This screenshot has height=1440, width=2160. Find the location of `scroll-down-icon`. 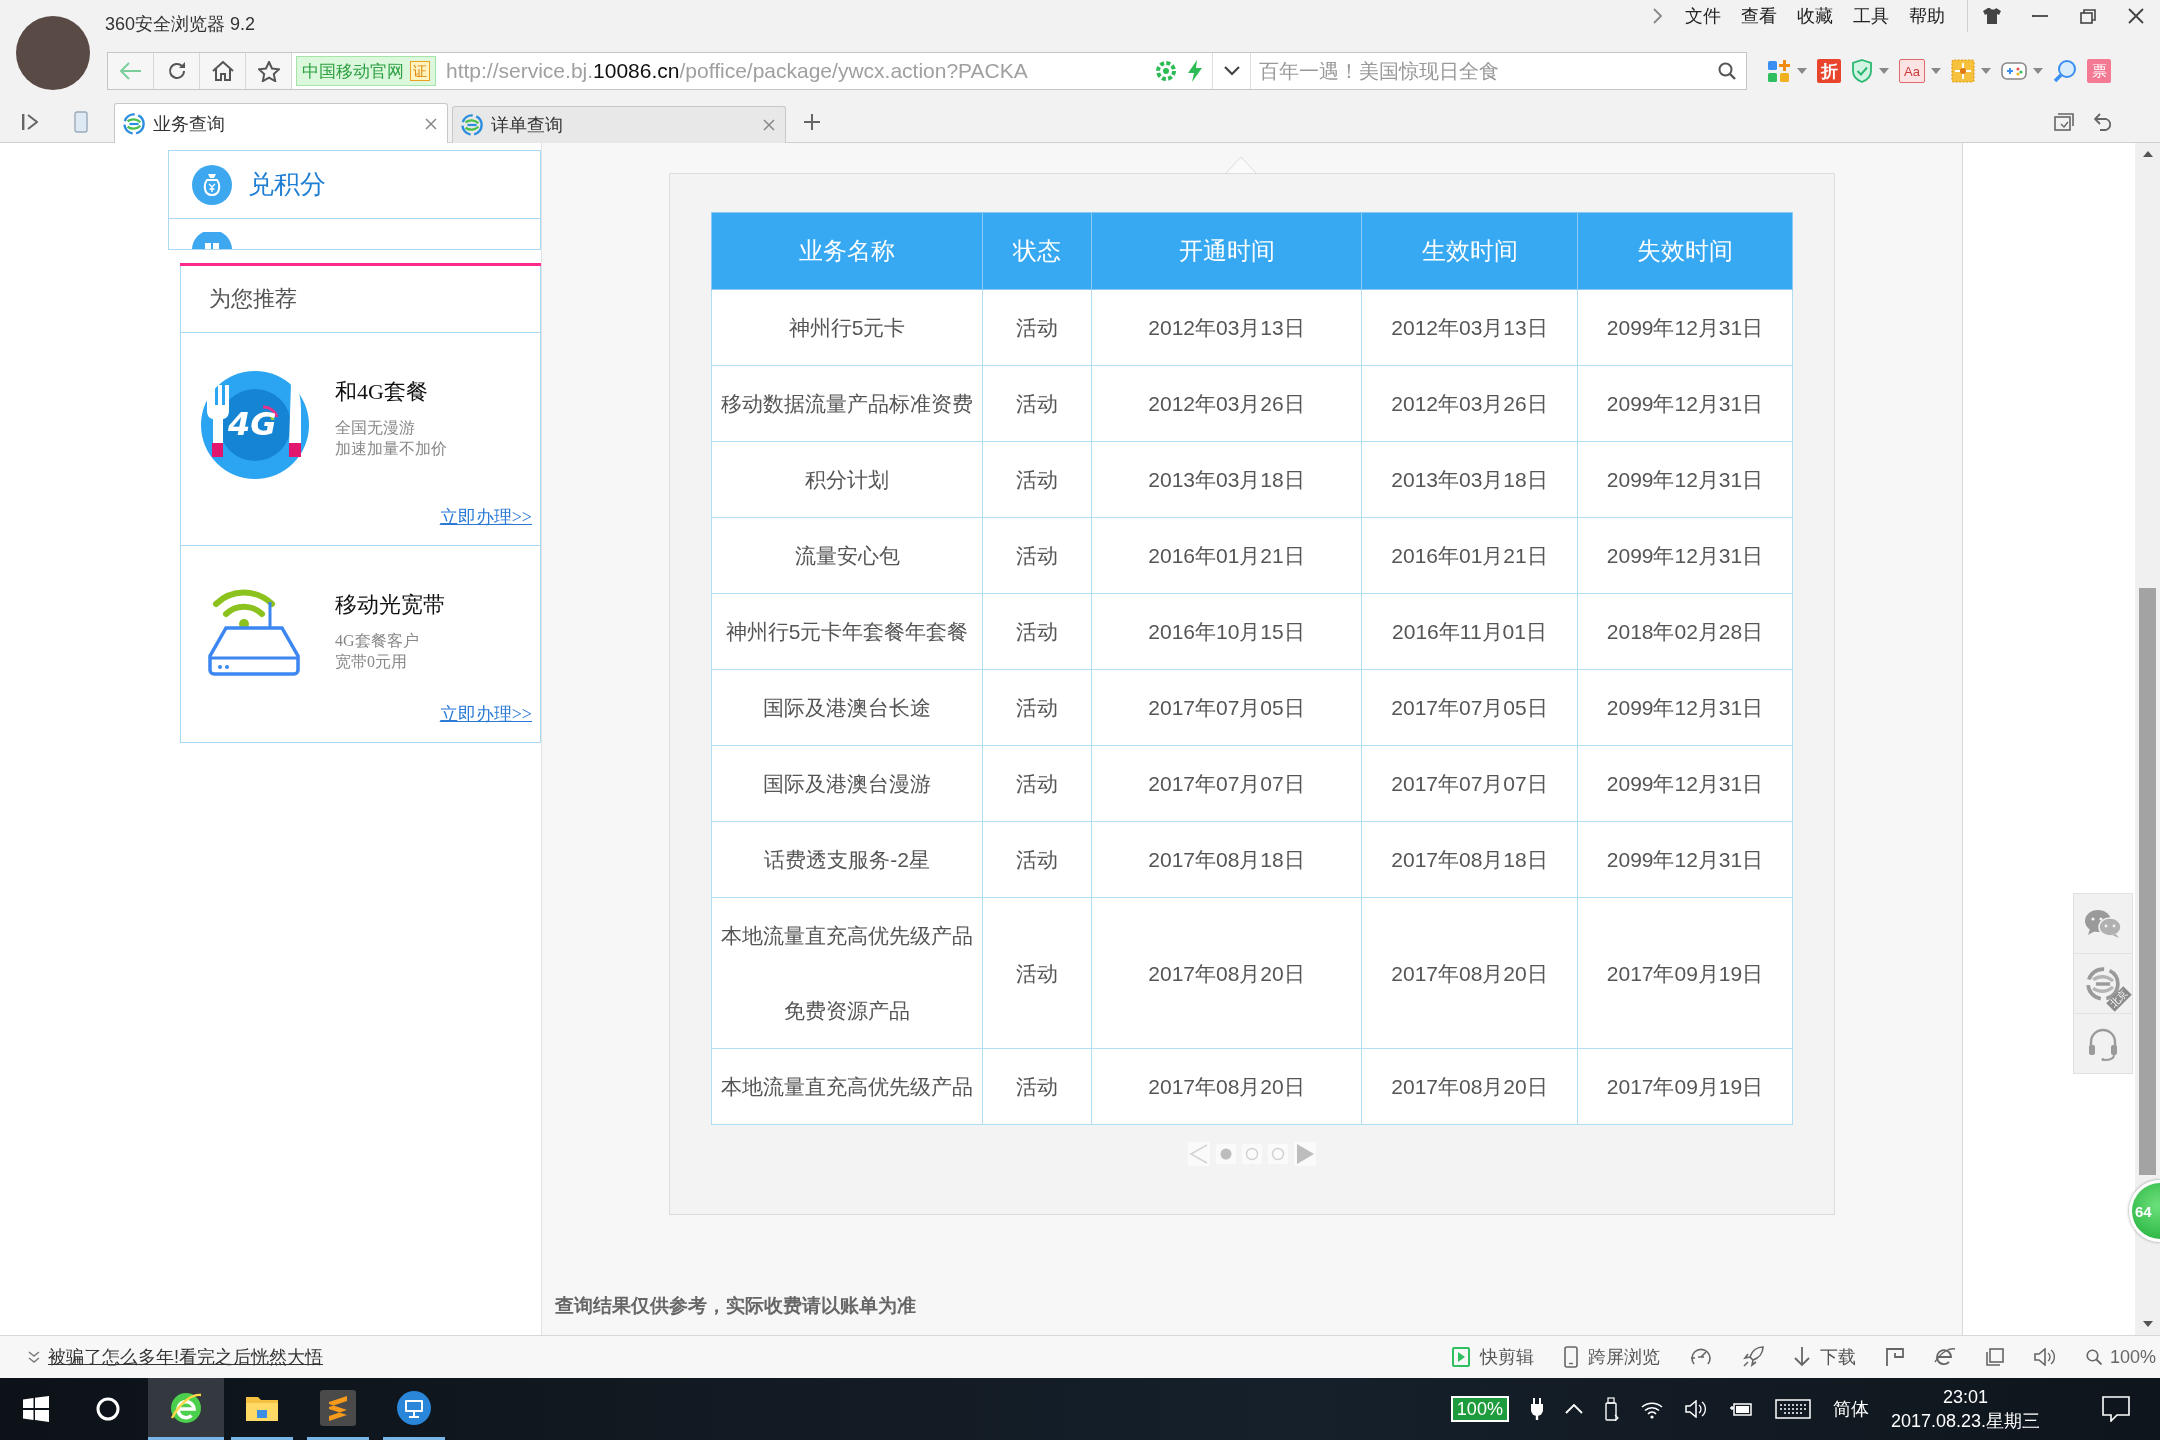

scroll-down-icon is located at coordinates (2147, 1324).